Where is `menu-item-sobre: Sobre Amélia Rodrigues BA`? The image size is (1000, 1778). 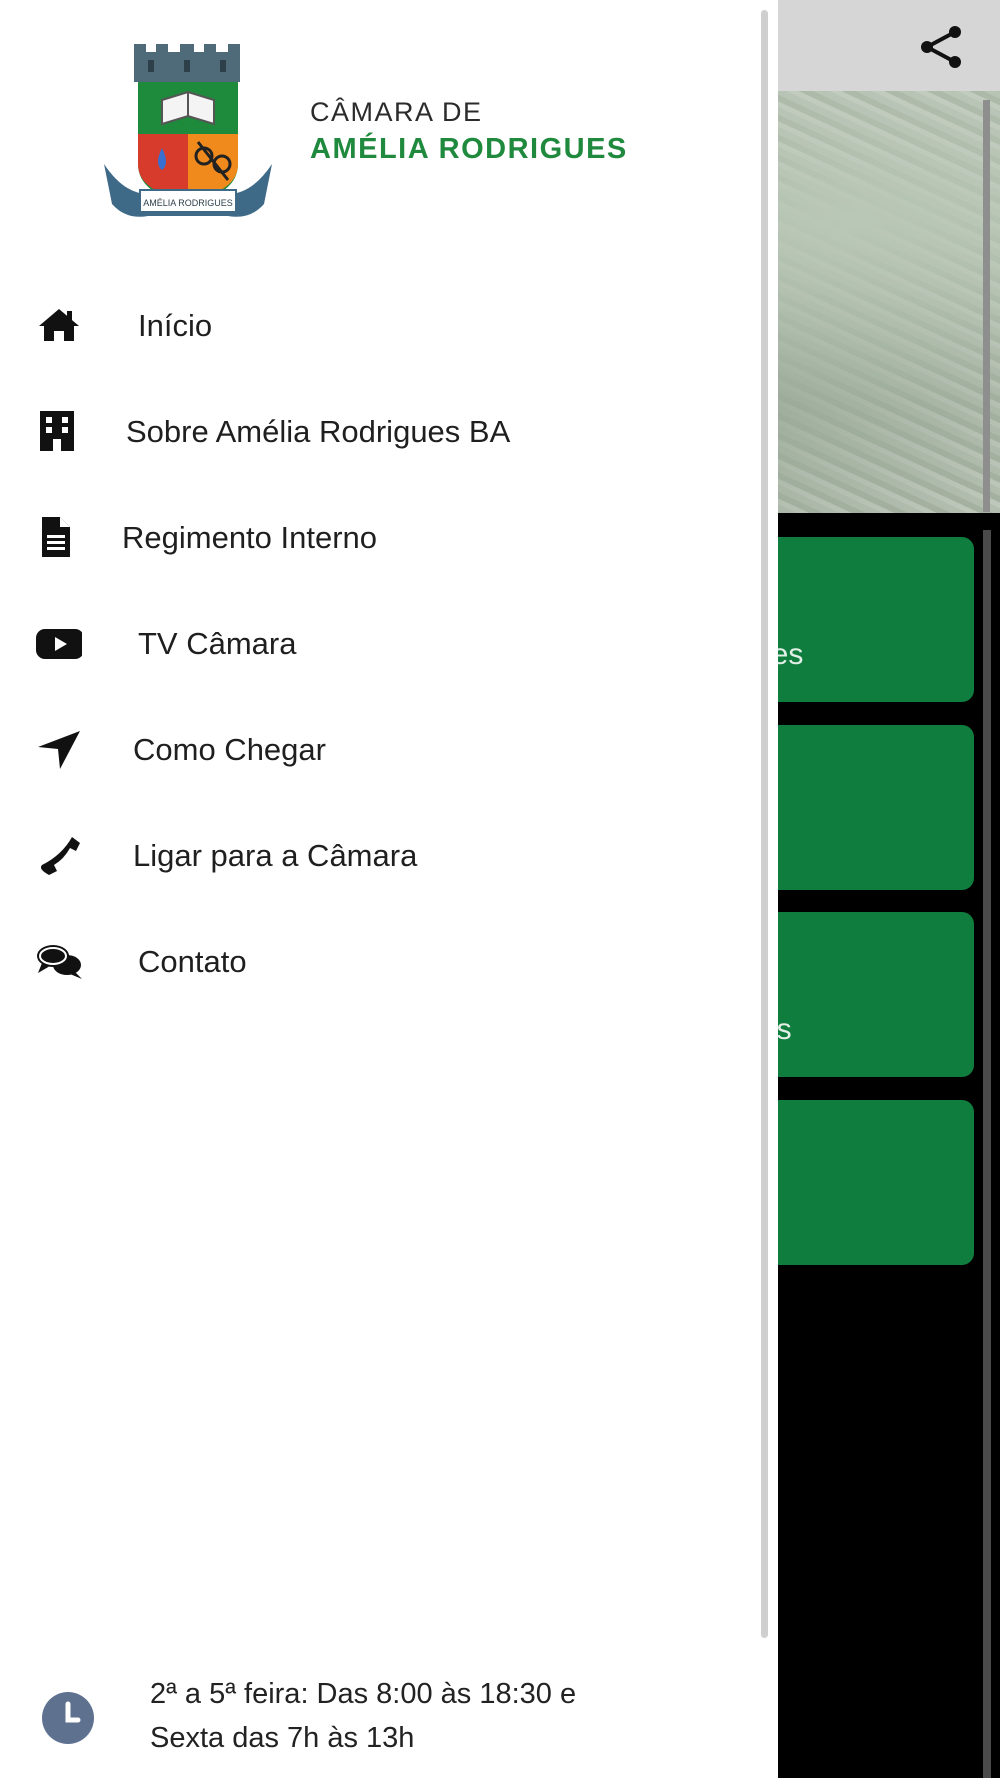 menu-item-sobre: Sobre Amélia Rodrigues BA is located at coordinates (380, 431).